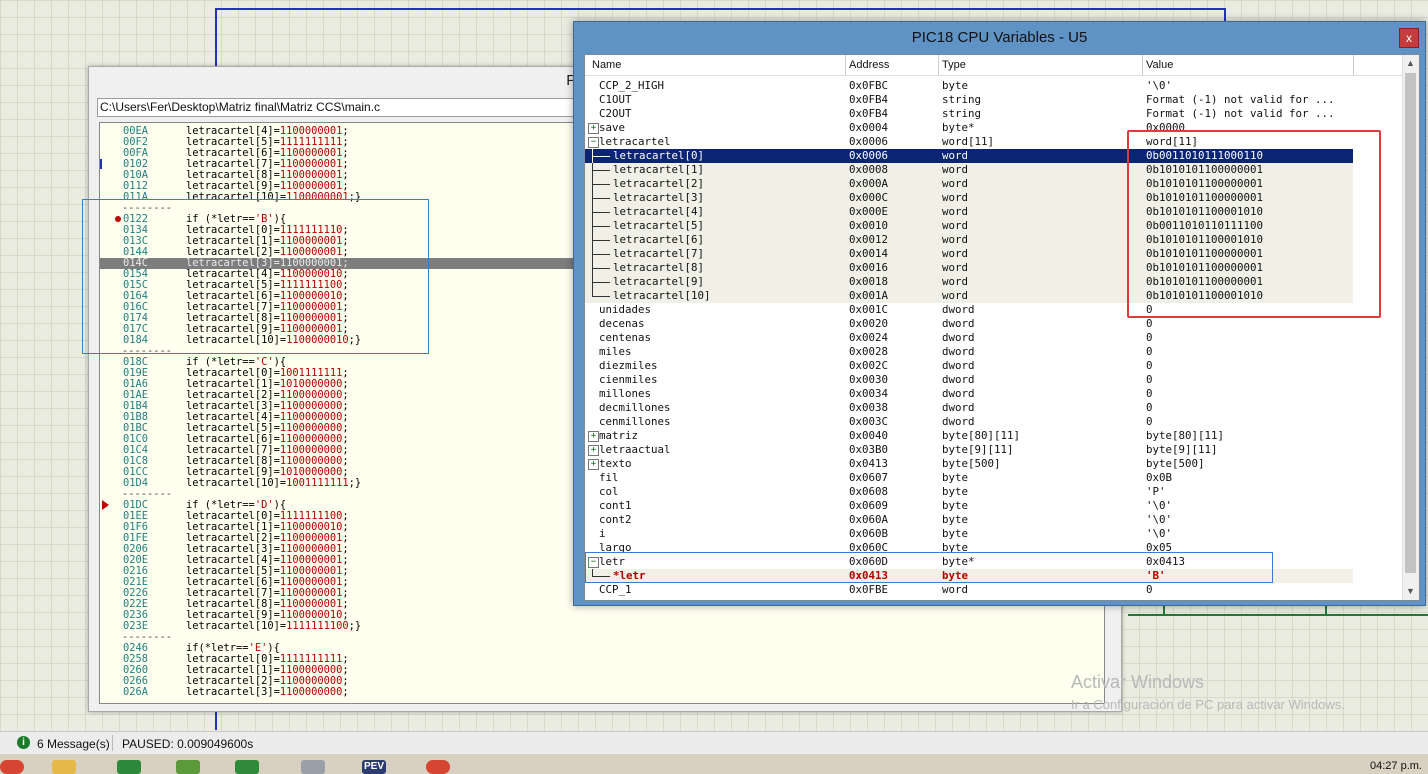 The height and width of the screenshot is (774, 1428). What do you see at coordinates (1410, 591) in the screenshot?
I see `scroll-down-arrow-icon: ▼` at bounding box center [1410, 591].